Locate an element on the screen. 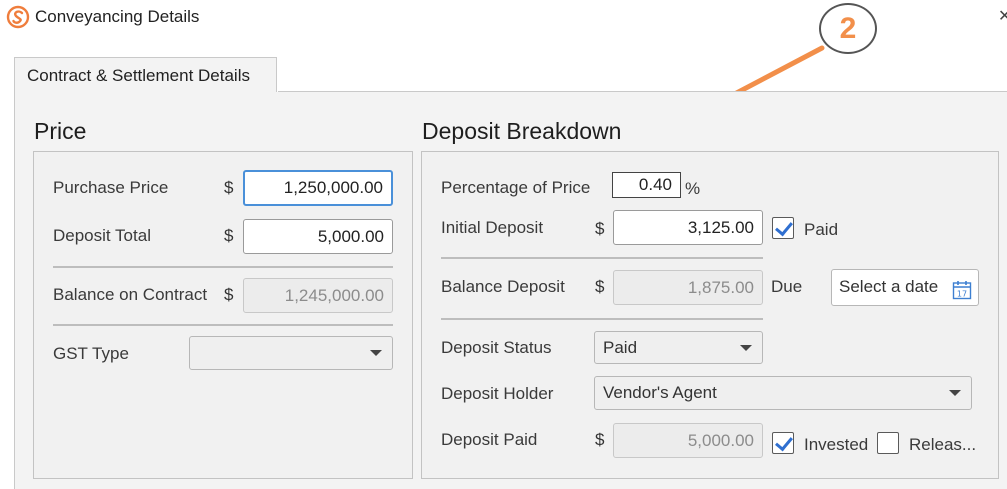 This screenshot has width=1007, height=489. initial-deposit-label: Initial Deposit is located at coordinates (492, 227).